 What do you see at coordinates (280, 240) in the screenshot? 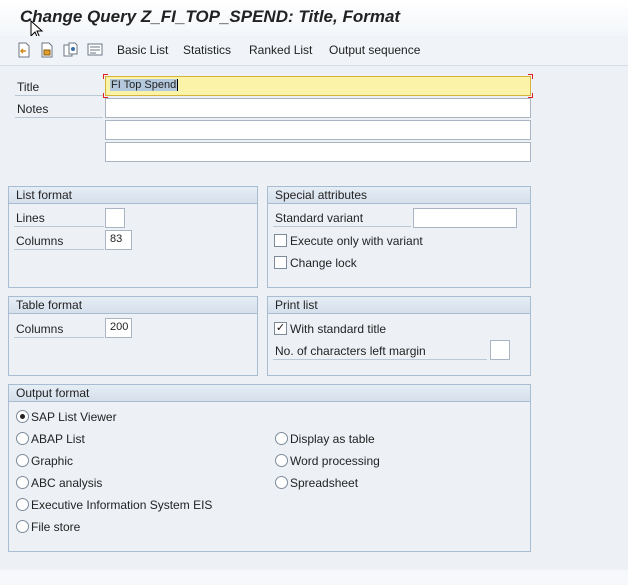
I see `execute-only-checkbox` at bounding box center [280, 240].